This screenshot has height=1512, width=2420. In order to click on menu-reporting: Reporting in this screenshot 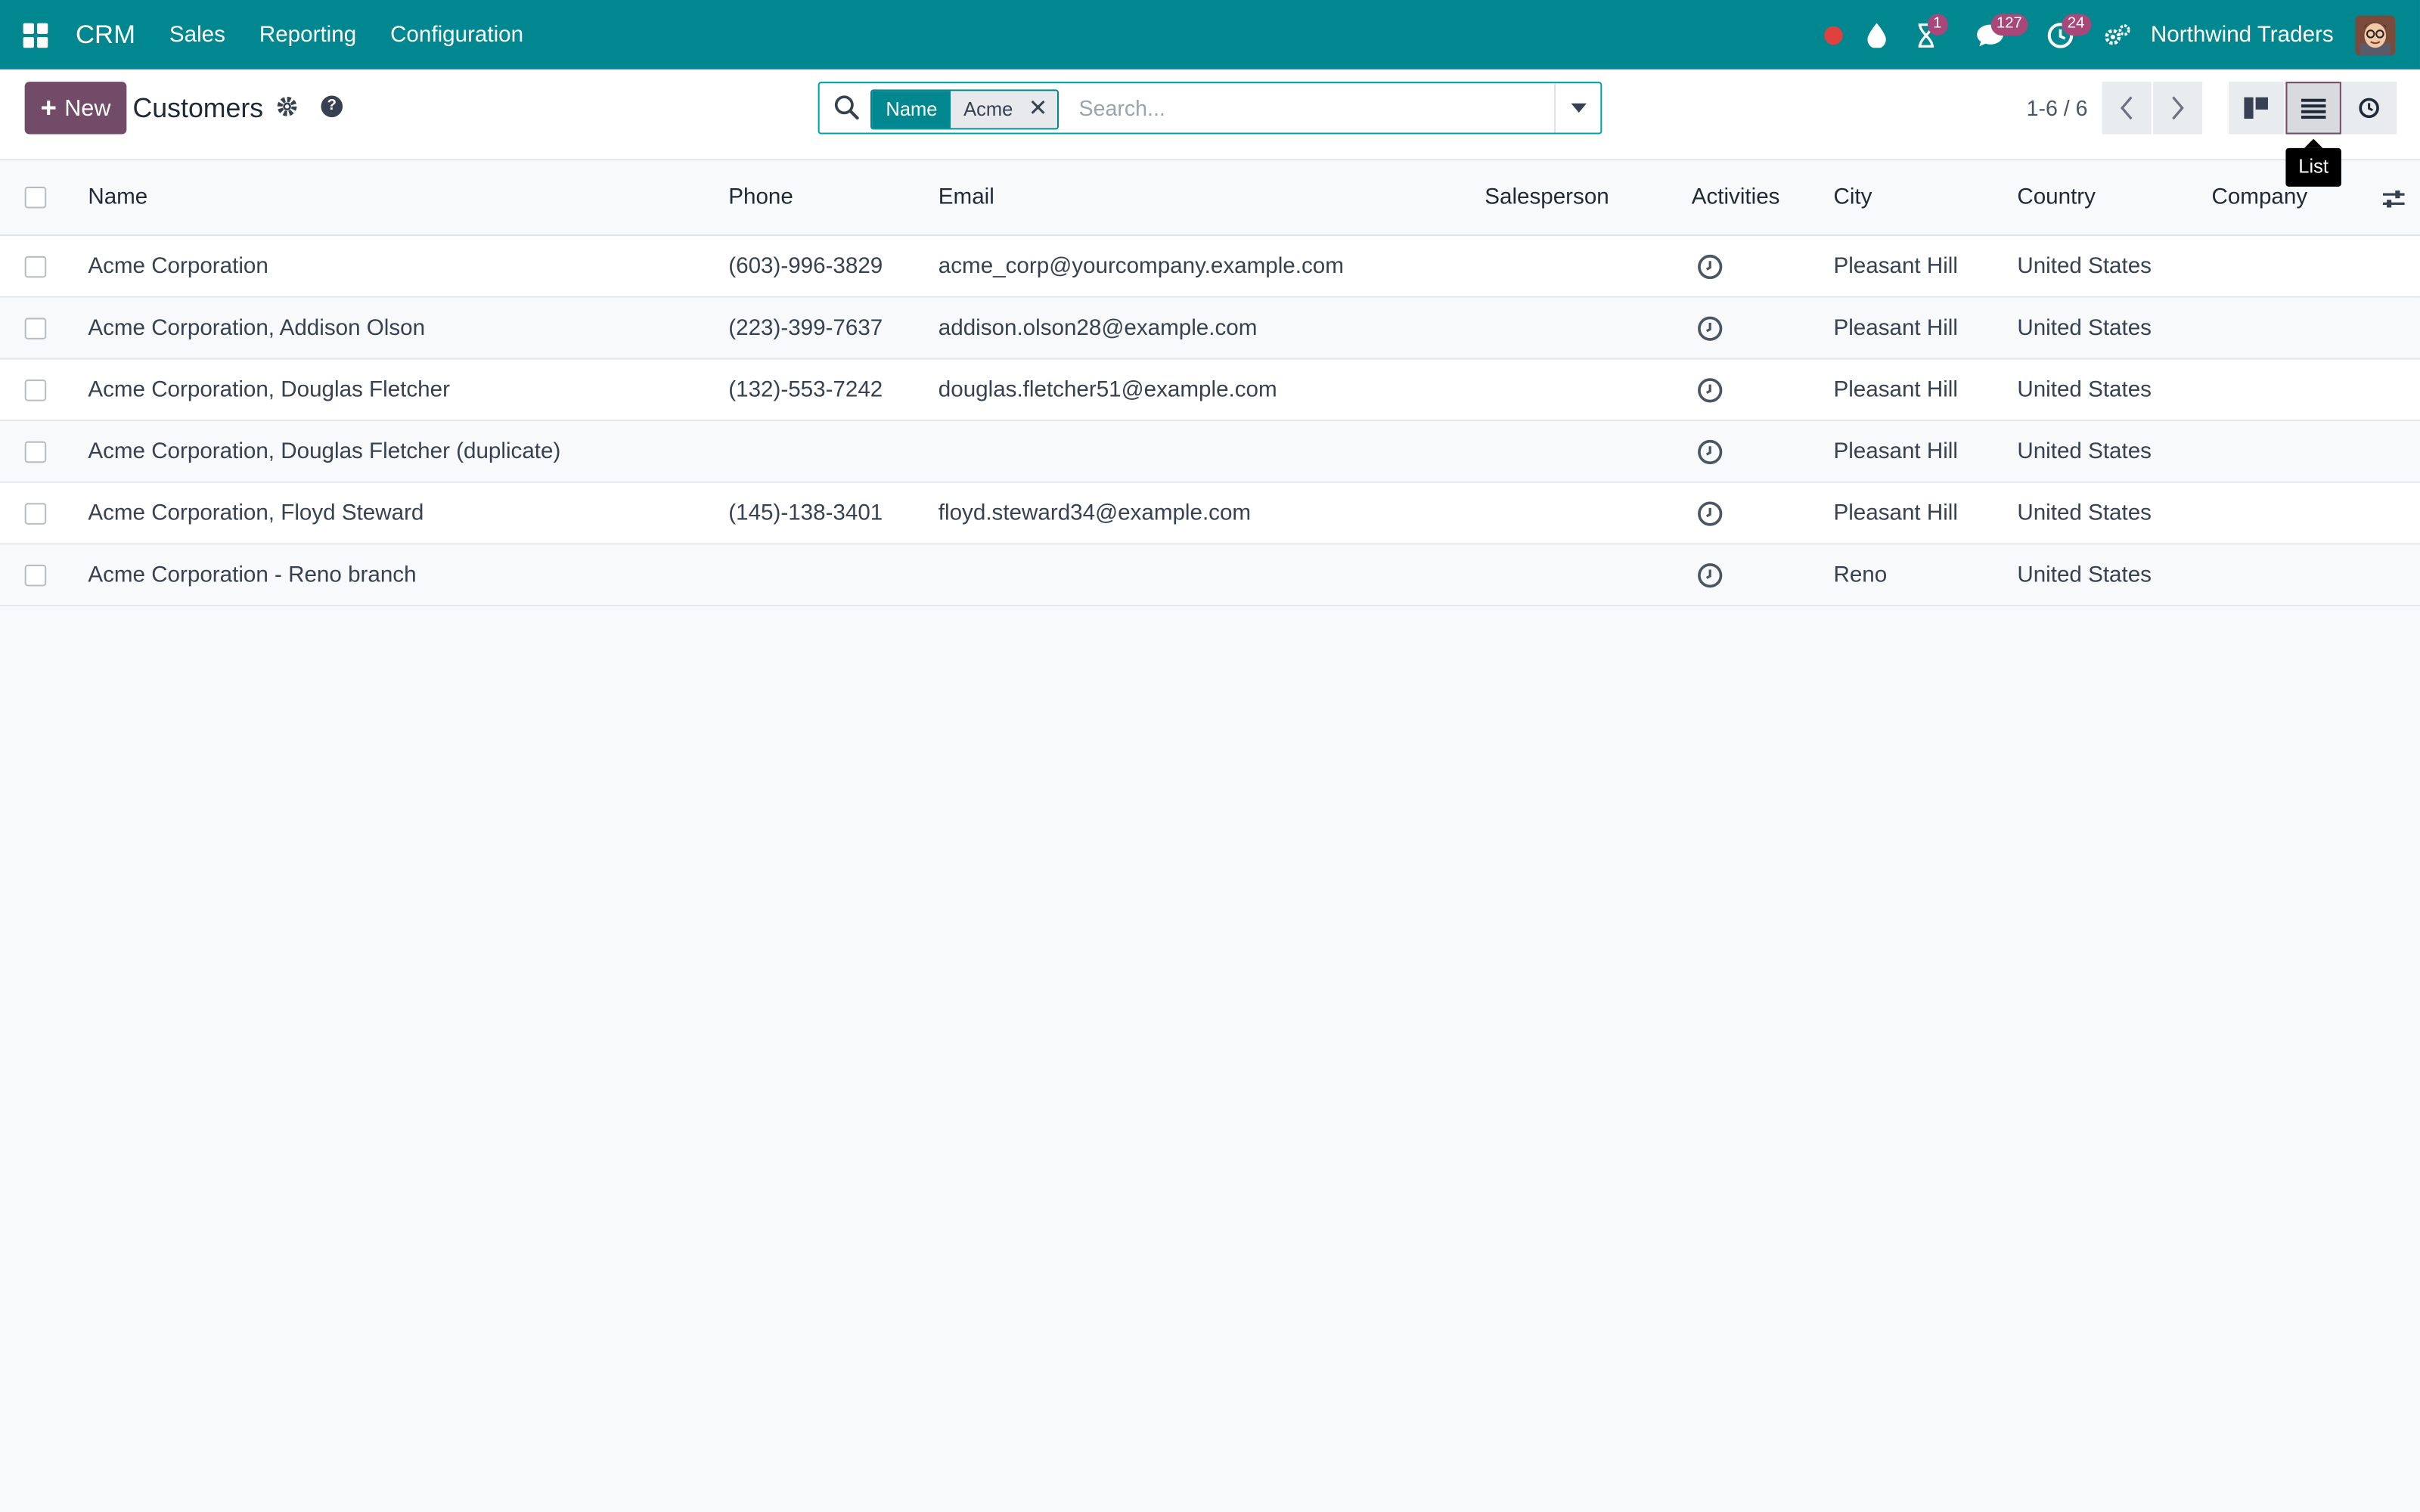, I will do `click(307, 36)`.